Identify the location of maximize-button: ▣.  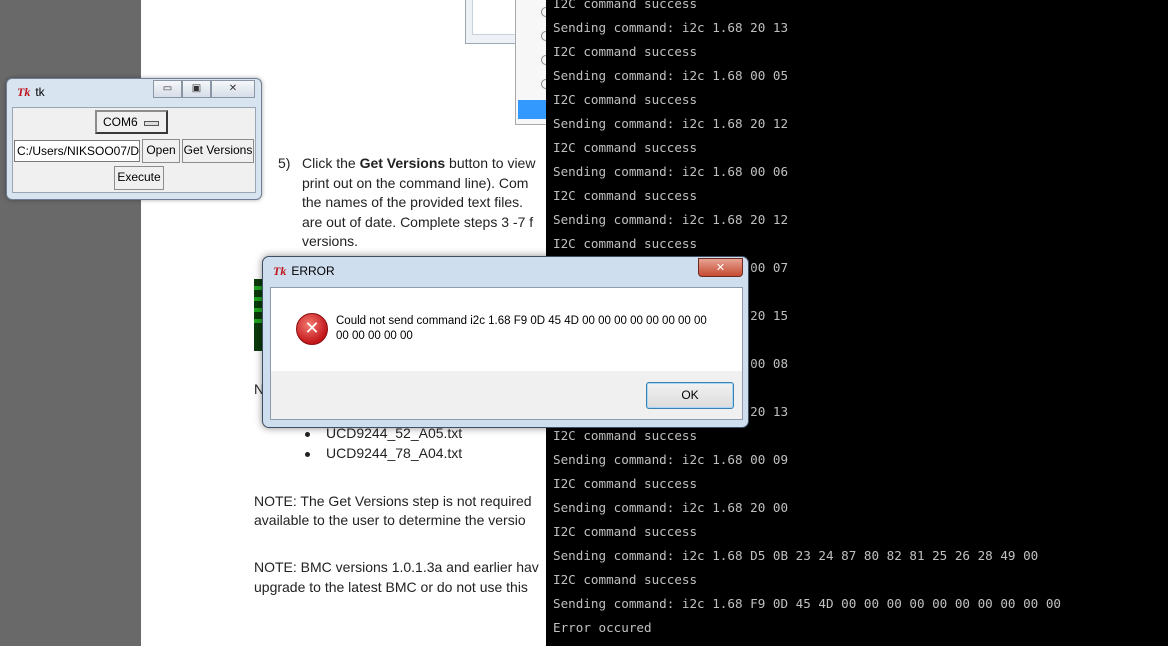
(196, 89).